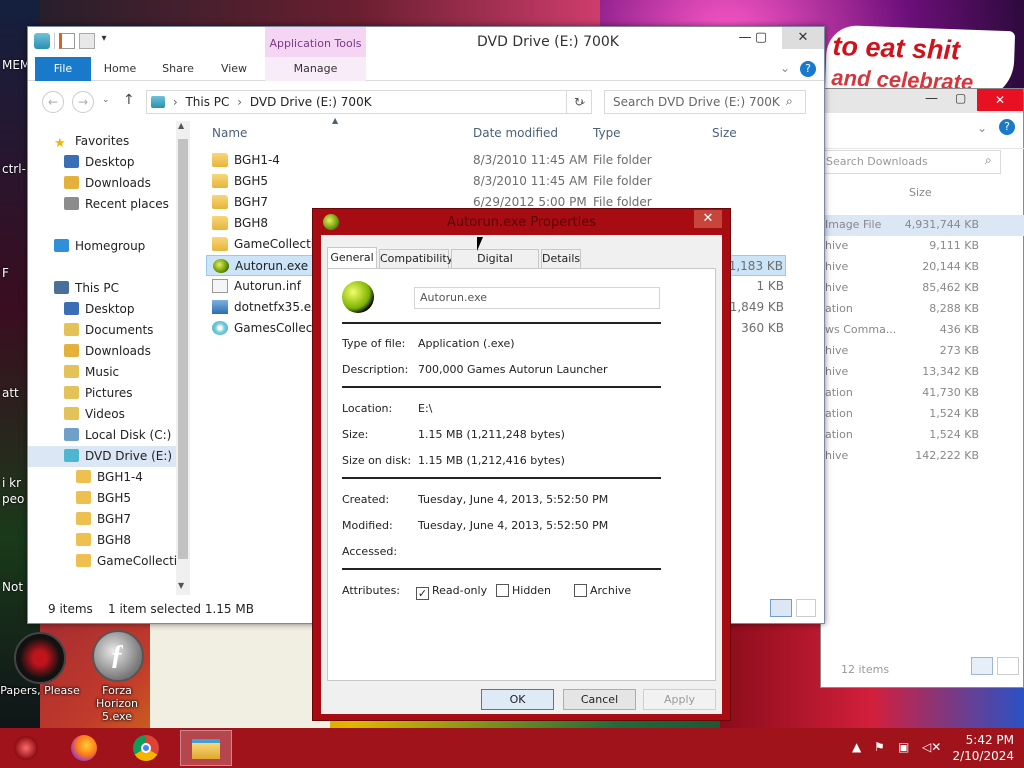  I want to click on maximize-icon: ▢, so click(761, 38).